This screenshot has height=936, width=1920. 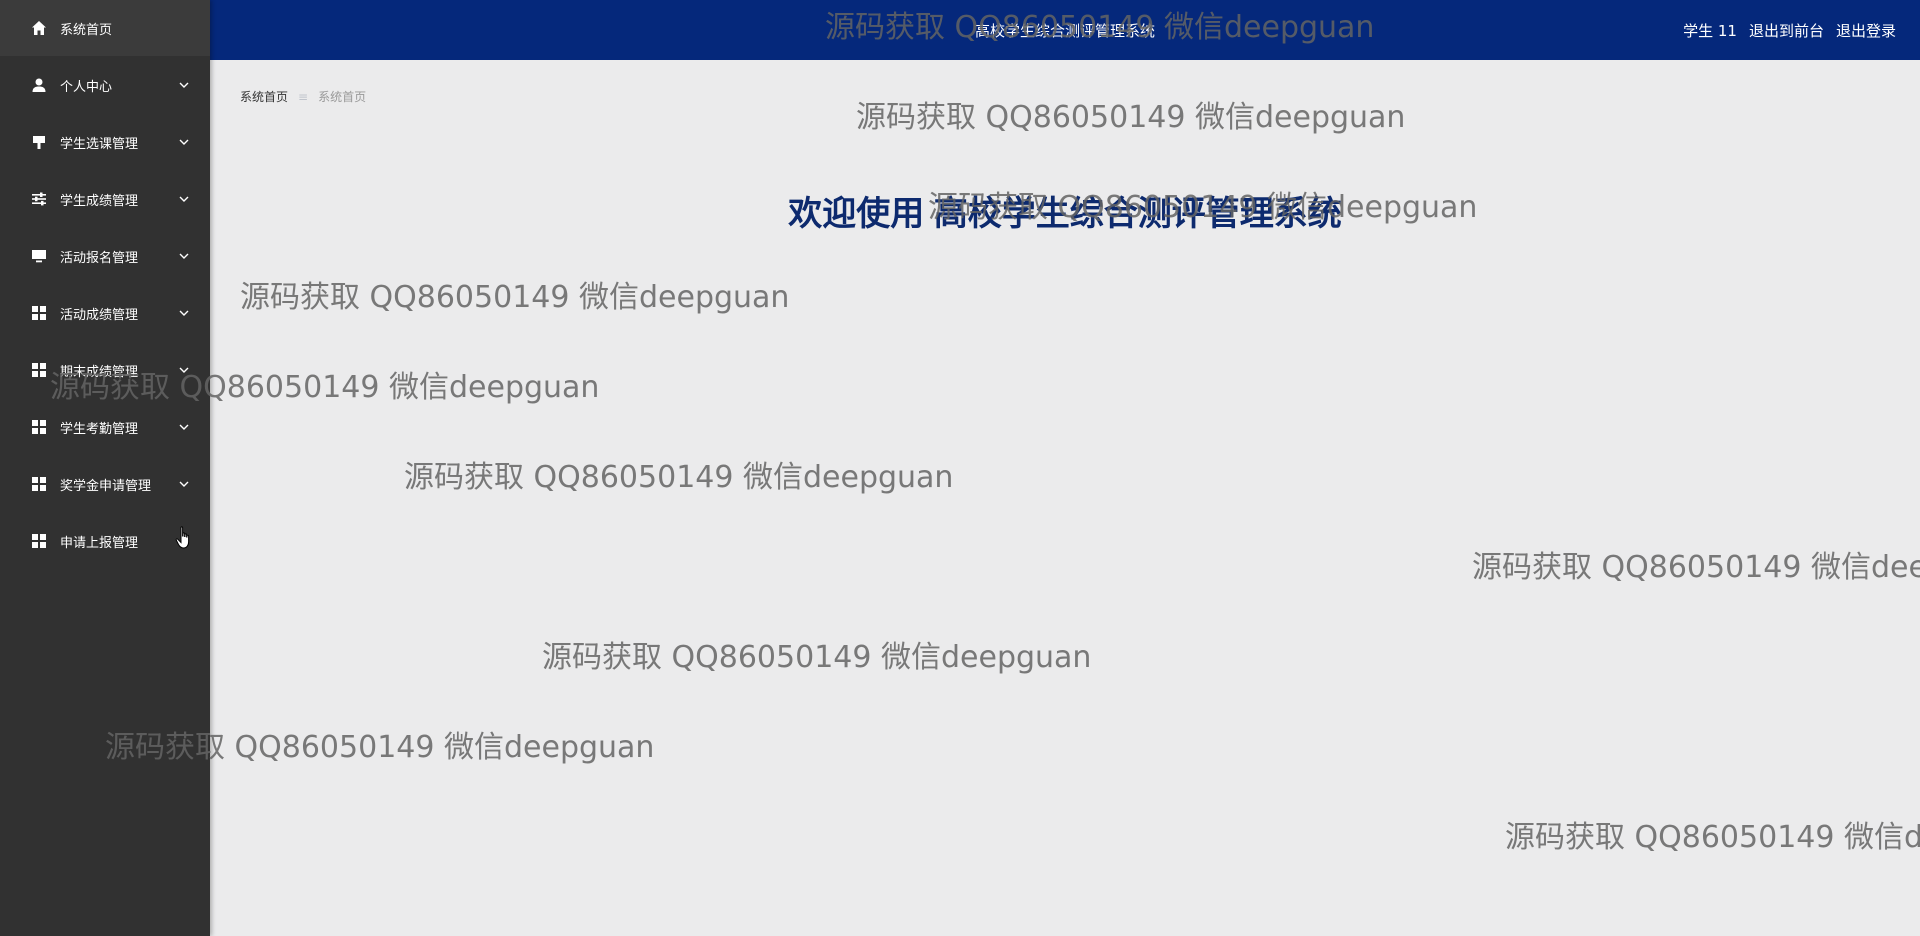 What do you see at coordinates (39, 256) in the screenshot?
I see `monitor-icon` at bounding box center [39, 256].